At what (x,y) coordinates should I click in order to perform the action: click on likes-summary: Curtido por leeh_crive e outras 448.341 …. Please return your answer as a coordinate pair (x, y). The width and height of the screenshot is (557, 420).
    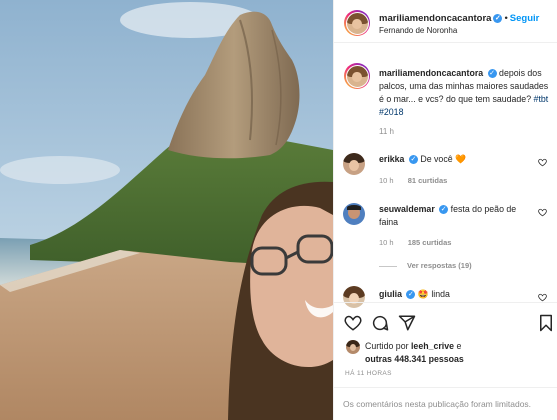
    Looking at the image, I should click on (445, 352).